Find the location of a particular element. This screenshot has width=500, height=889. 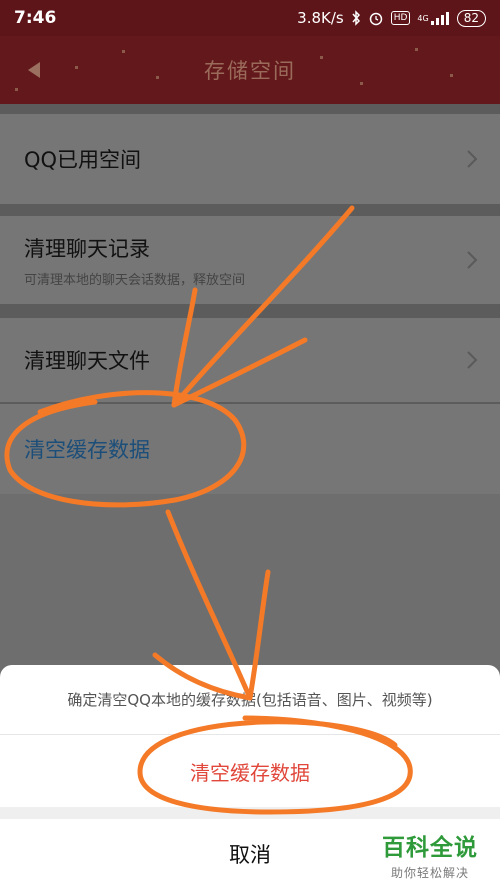

alarm-icon is located at coordinates (376, 18).